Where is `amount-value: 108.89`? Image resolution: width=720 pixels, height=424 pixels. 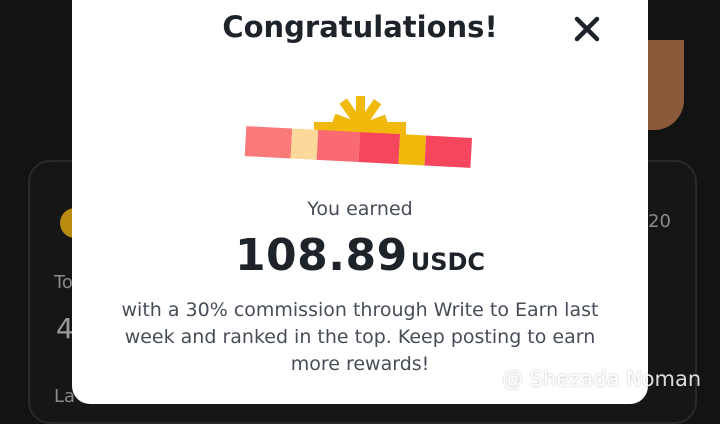 amount-value: 108.89 is located at coordinates (321, 255).